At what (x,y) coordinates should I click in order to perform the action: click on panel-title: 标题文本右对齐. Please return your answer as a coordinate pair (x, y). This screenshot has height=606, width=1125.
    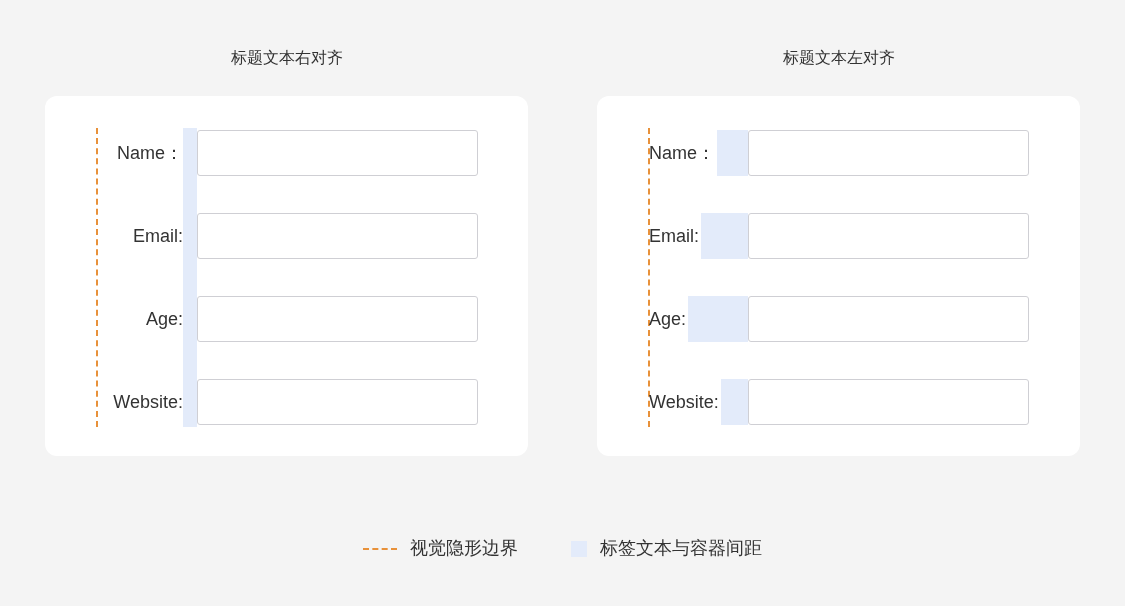
    Looking at the image, I should click on (286, 58).